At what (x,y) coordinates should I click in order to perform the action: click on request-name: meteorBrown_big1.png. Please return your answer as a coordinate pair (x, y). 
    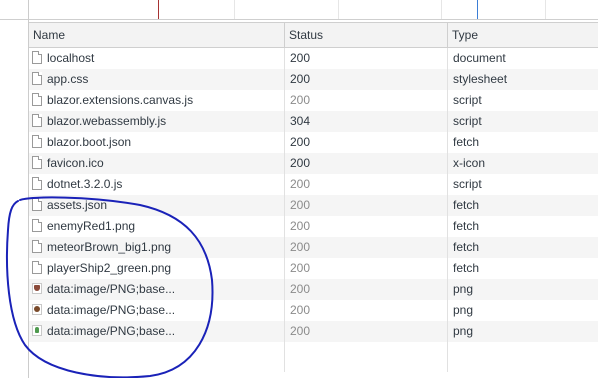
    Looking at the image, I should click on (109, 247).